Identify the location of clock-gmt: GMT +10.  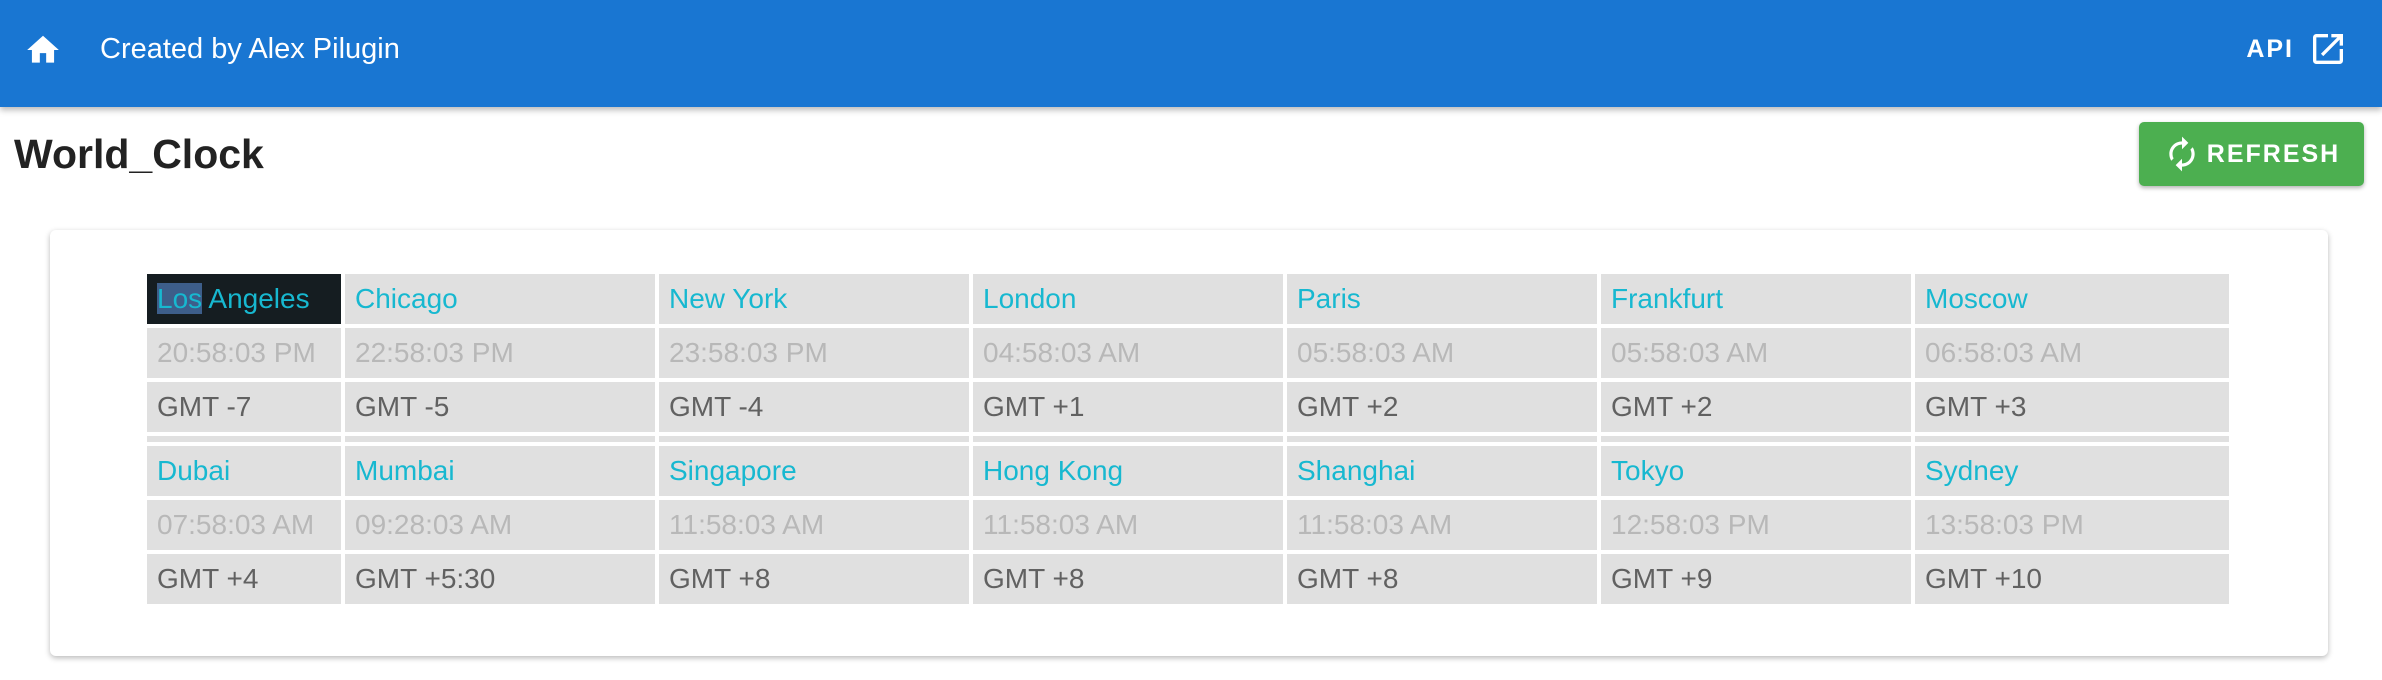
(2072, 581).